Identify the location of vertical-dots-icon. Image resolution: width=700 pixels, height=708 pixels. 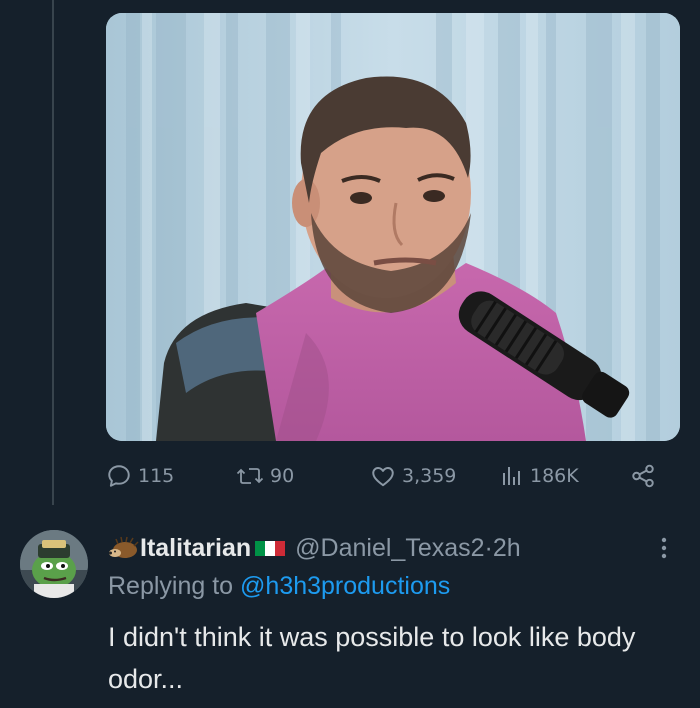
(664, 548).